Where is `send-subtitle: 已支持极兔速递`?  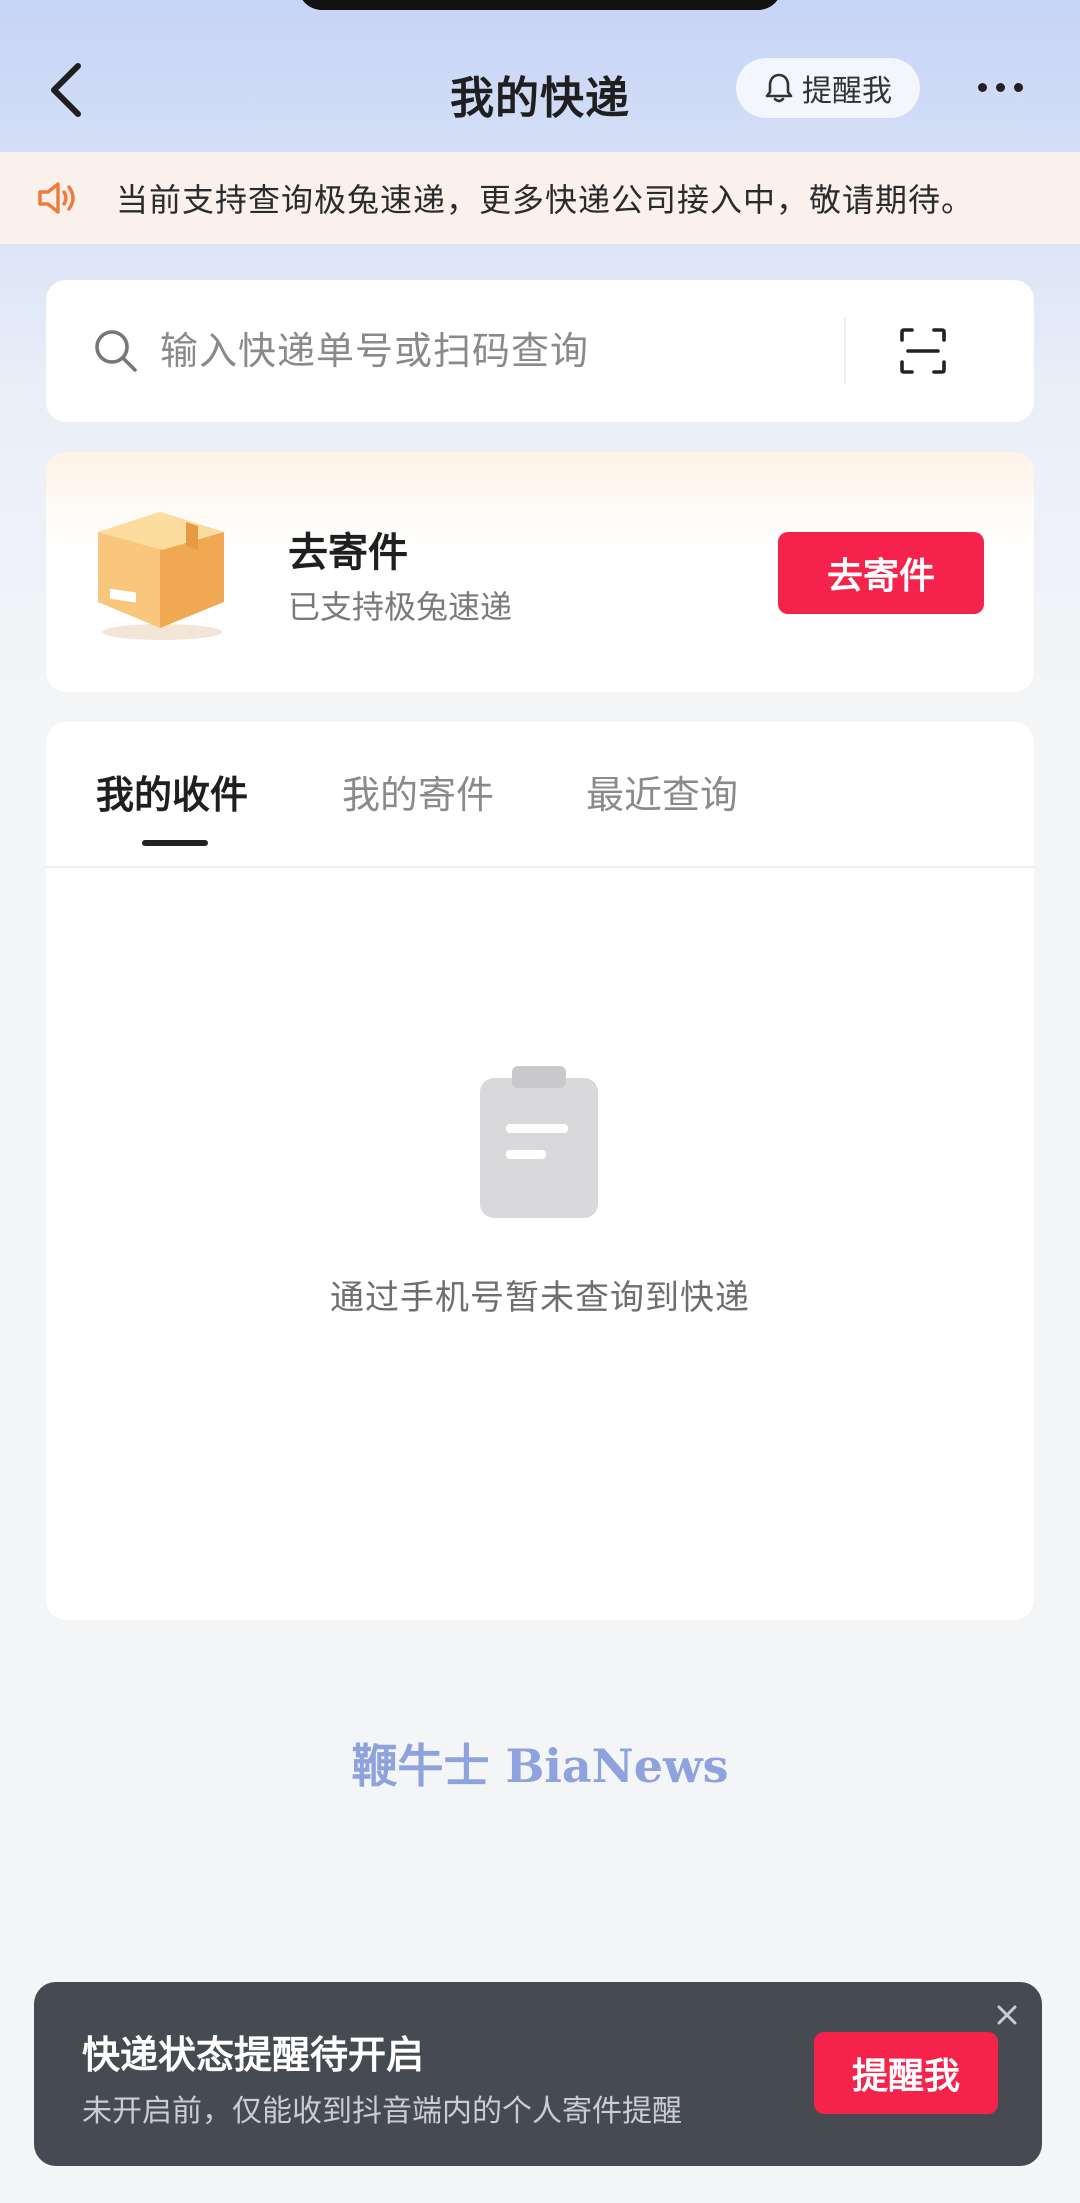 send-subtitle: 已支持极兔速递 is located at coordinates (400, 607).